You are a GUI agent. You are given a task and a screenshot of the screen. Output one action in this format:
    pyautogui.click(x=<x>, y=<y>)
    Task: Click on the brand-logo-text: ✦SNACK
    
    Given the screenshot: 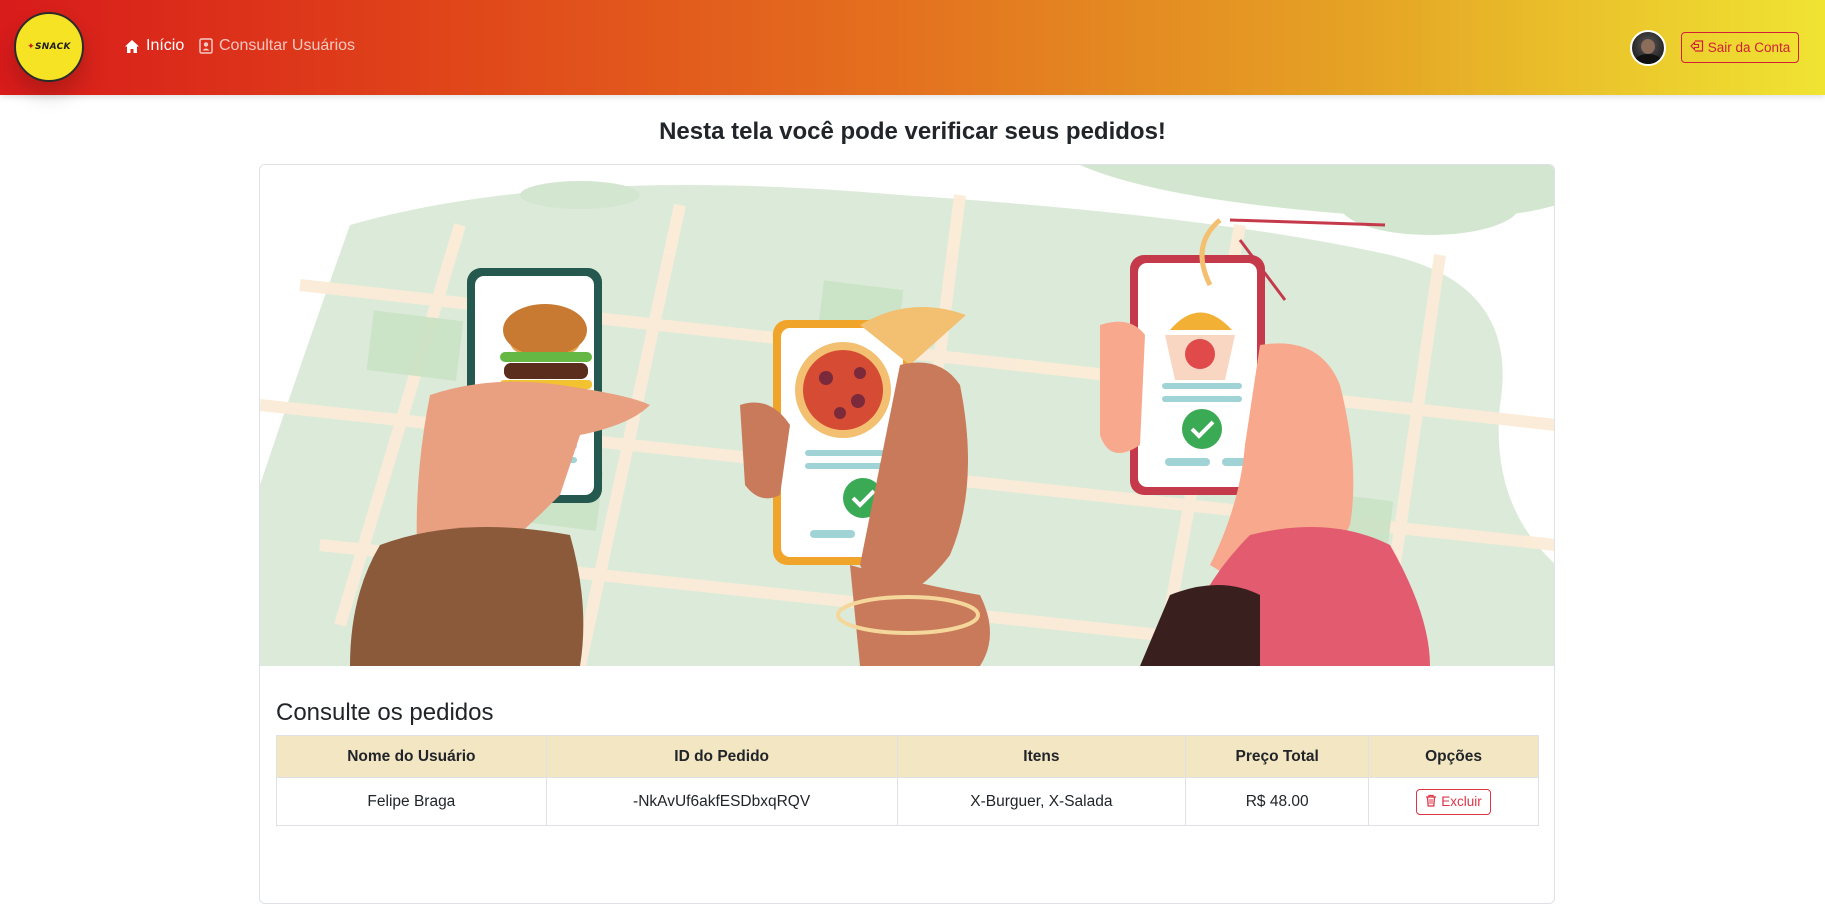 What is the action you would take?
    pyautogui.click(x=49, y=47)
    